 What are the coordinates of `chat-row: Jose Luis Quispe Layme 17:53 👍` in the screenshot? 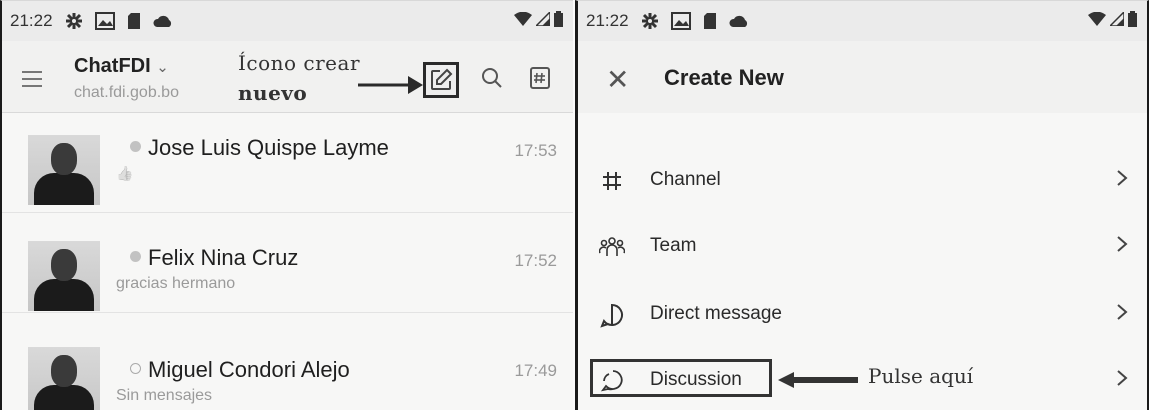 It's located at (287, 163).